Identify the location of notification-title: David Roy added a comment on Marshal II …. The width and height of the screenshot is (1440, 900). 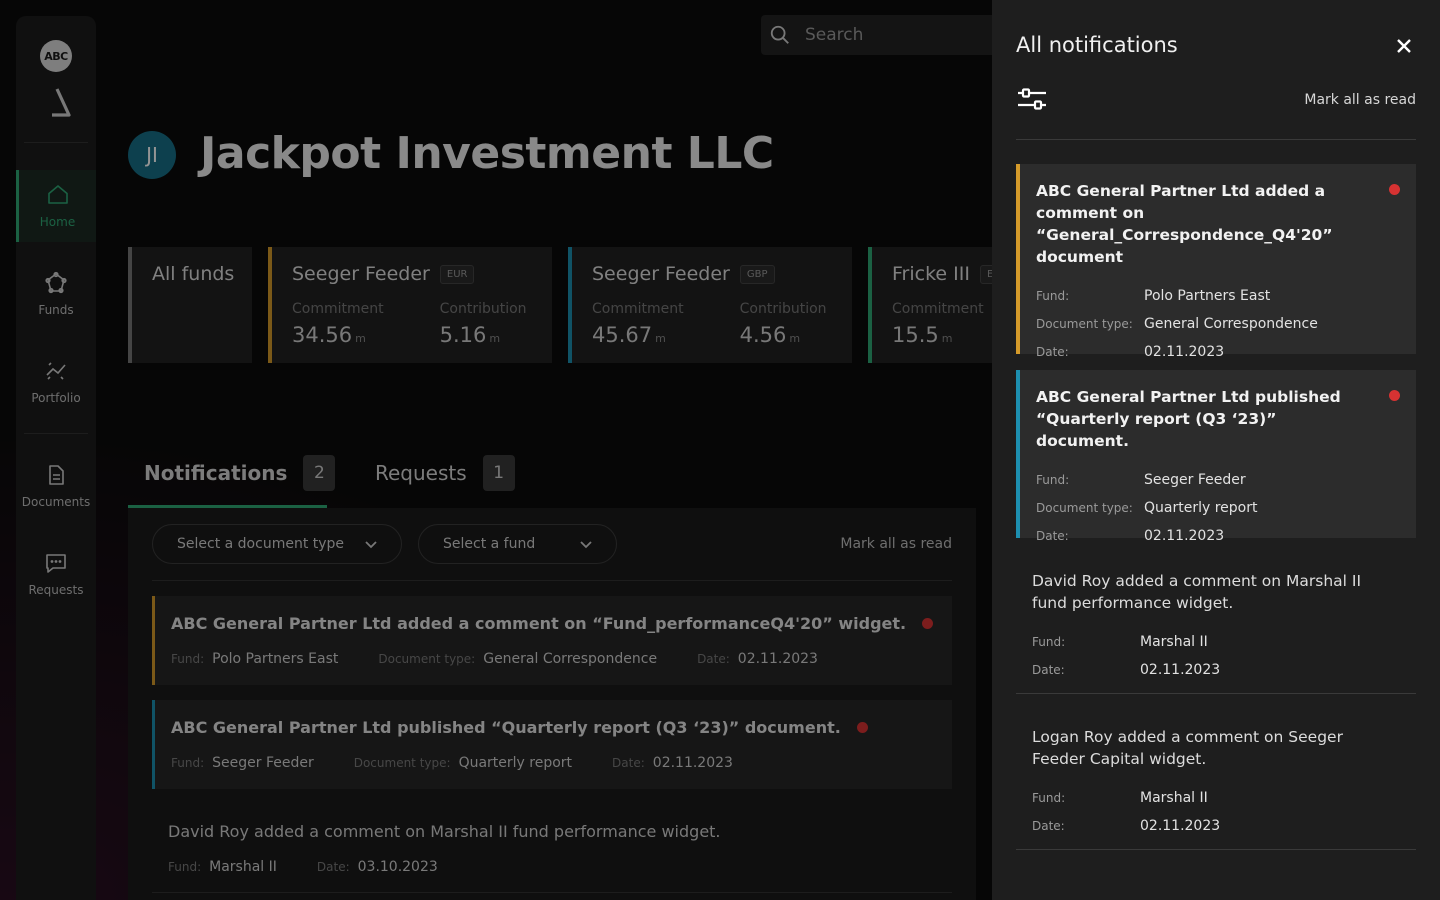
(1197, 592).